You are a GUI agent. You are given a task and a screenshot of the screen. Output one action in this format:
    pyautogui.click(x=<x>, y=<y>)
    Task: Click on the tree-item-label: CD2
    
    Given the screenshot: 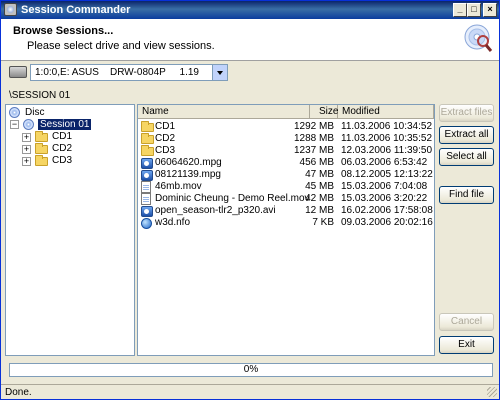 What is the action you would take?
    pyautogui.click(x=62, y=148)
    